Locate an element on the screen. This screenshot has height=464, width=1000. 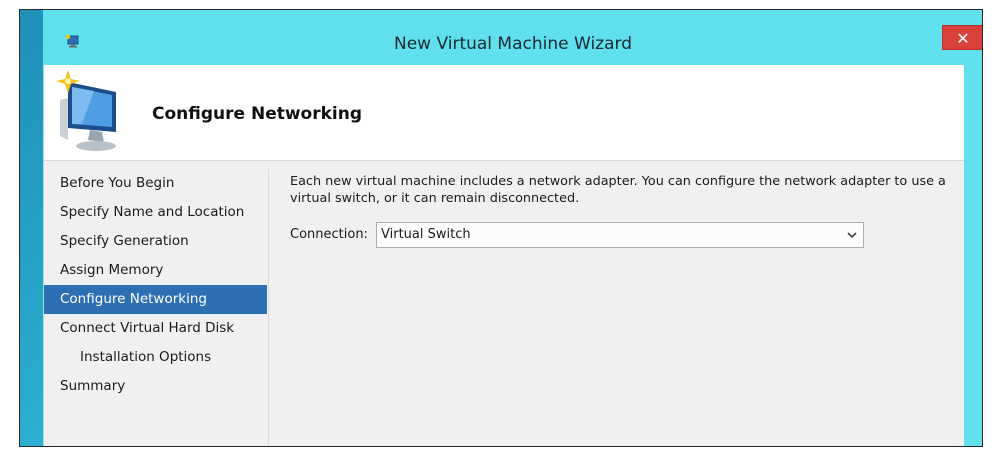
connection-label: Connection: is located at coordinates (329, 234).